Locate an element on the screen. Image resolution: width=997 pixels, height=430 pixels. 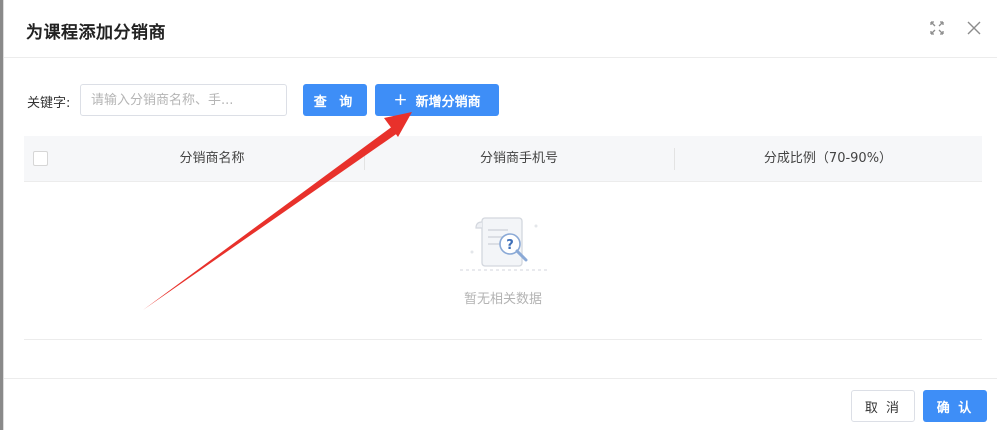
dialog-title: 为课程添加分销商 is located at coordinates (96, 33).